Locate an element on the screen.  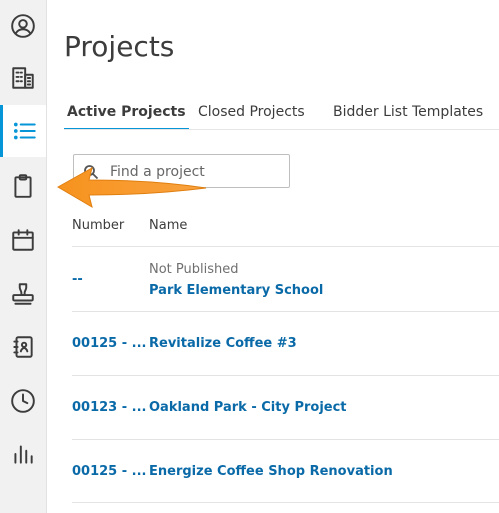
calendar-icon is located at coordinates (23, 240).